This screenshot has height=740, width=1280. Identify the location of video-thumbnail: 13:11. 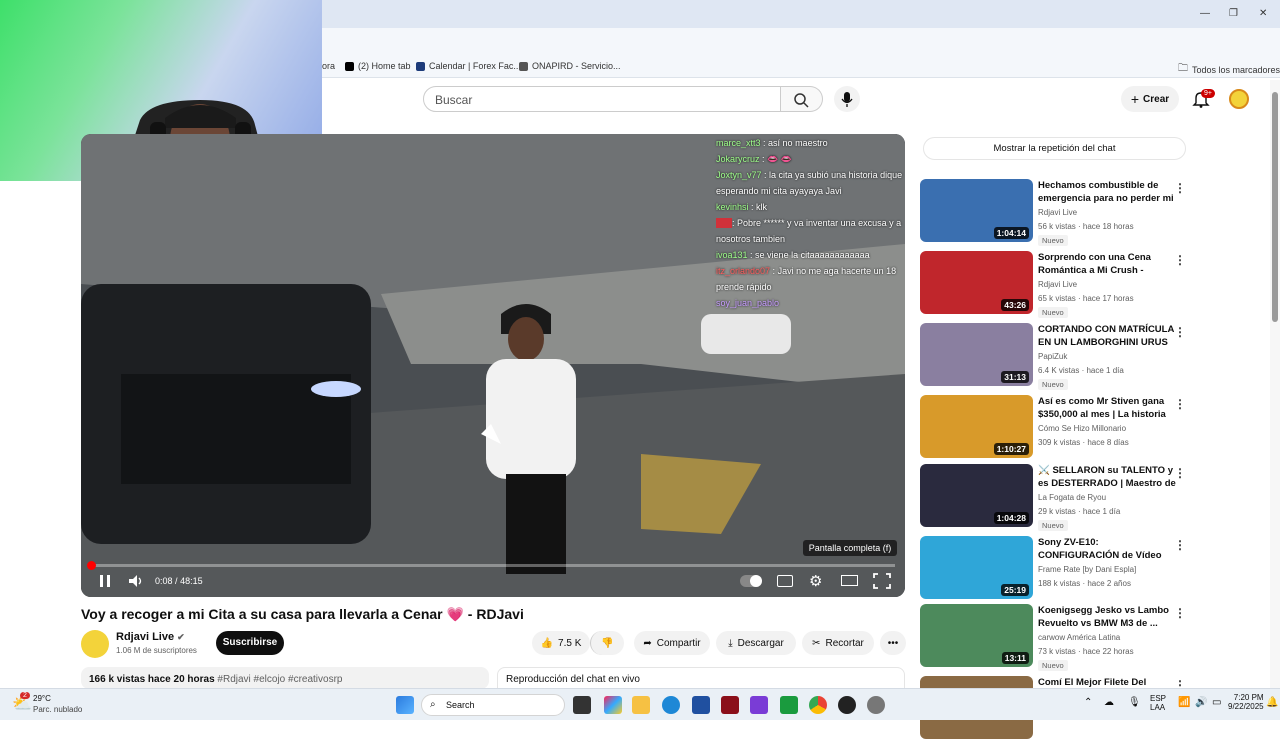
(976, 635).